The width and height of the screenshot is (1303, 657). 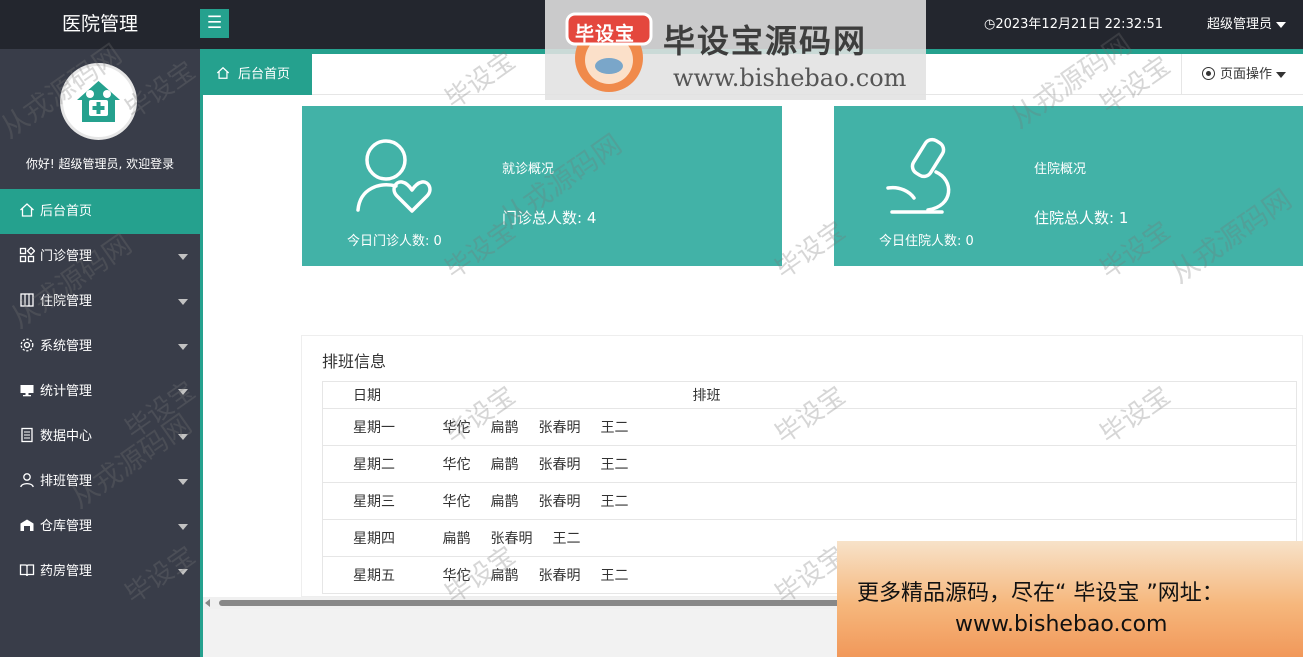 I want to click on book-icon, so click(x=27, y=570).